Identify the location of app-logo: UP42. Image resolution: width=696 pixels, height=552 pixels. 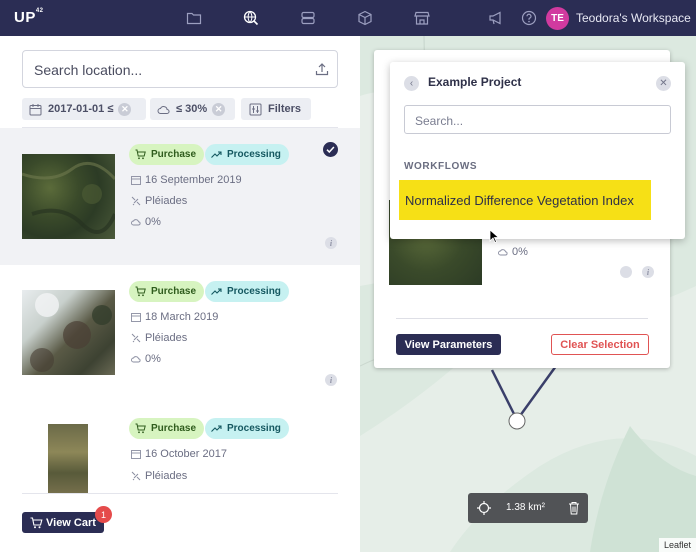
(29, 17).